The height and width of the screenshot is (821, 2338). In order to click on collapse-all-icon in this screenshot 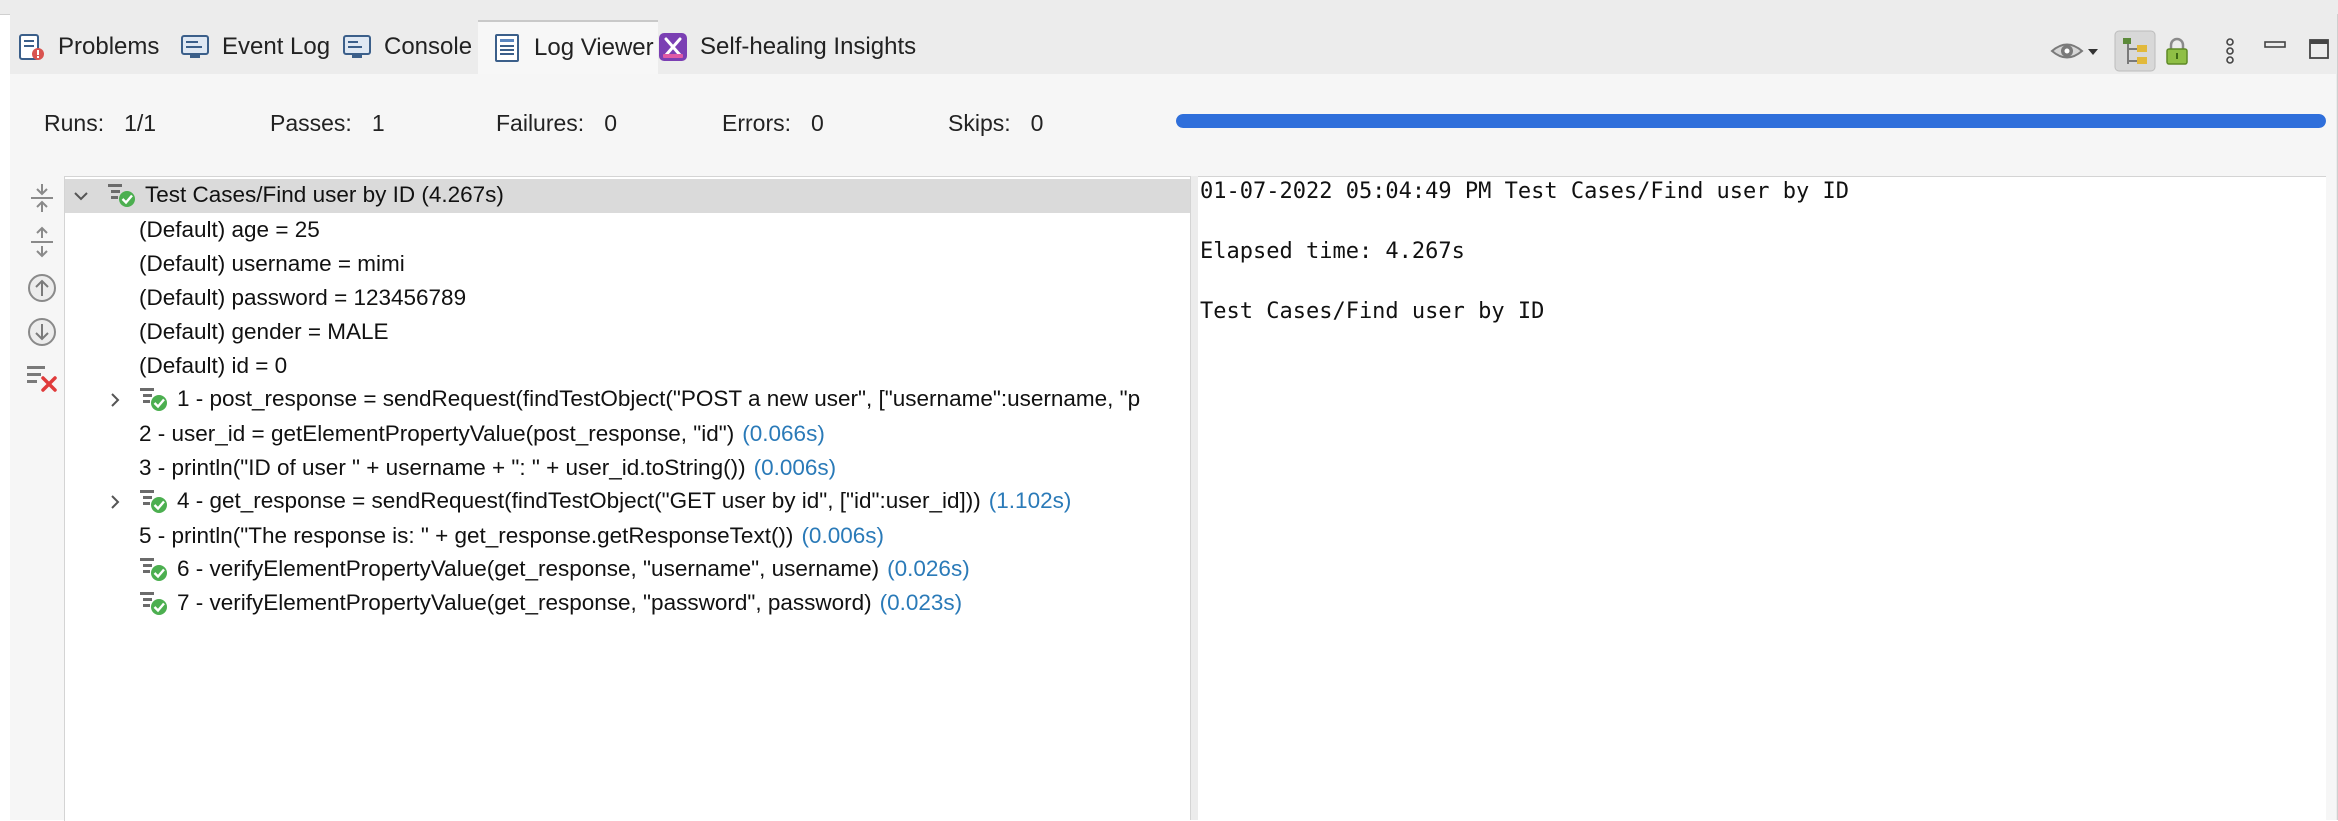, I will do `click(42, 198)`.